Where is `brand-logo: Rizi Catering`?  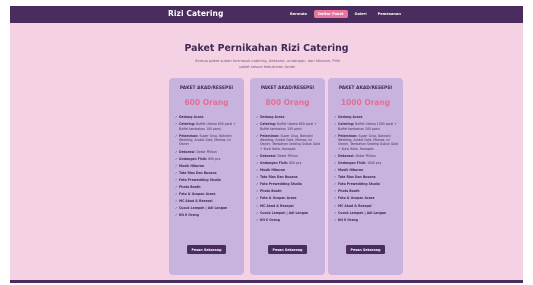
brand-logo: Rizi Catering is located at coordinates (195, 13).